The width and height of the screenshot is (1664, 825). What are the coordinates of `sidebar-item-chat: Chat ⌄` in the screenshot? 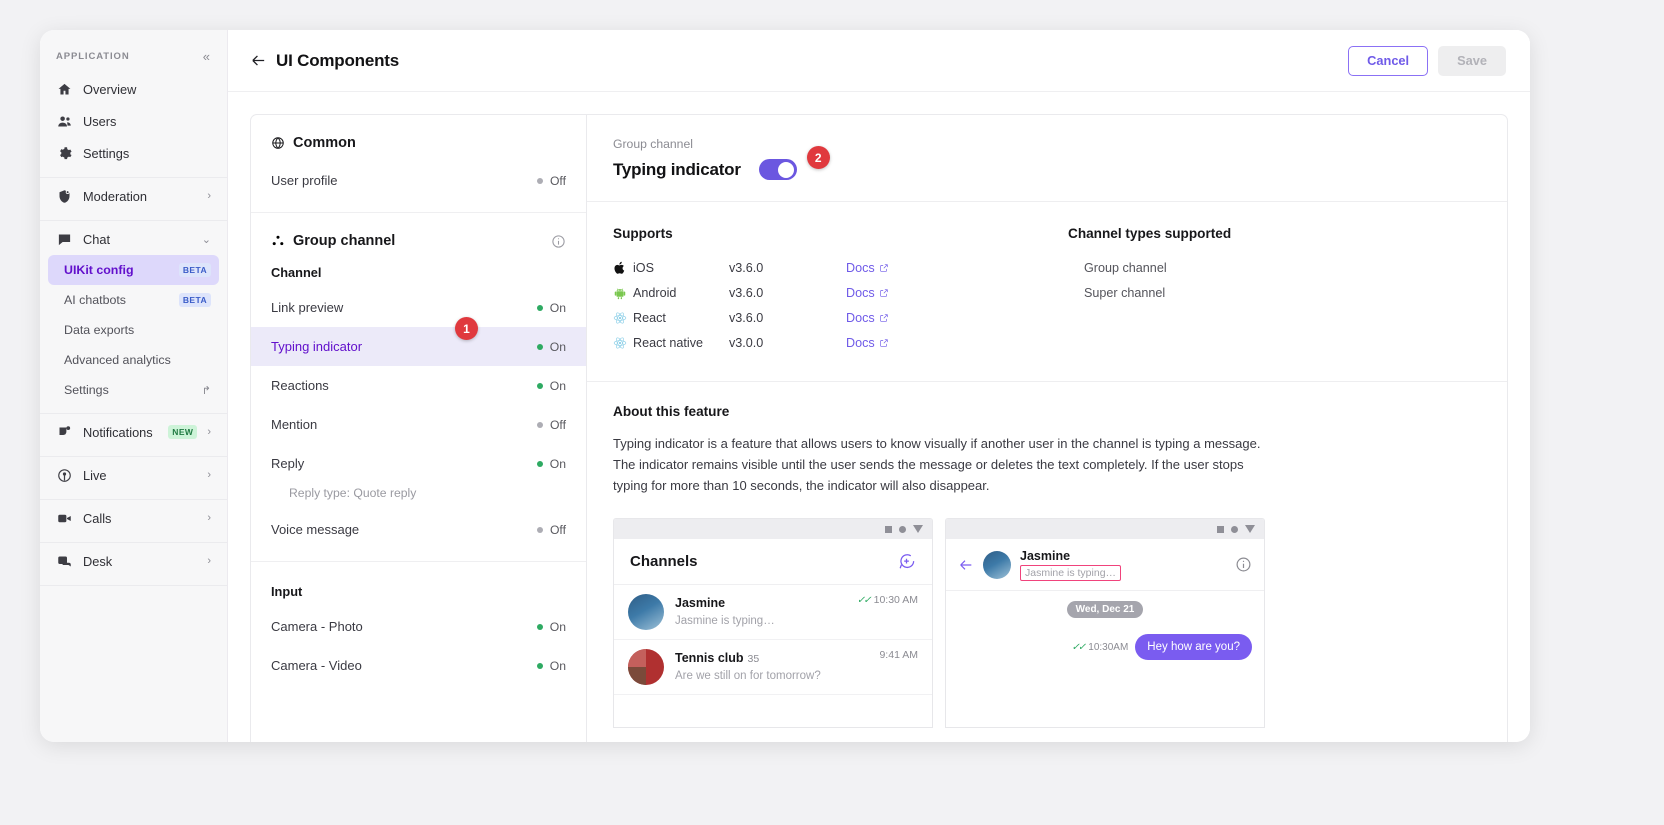 It's located at (133, 239).